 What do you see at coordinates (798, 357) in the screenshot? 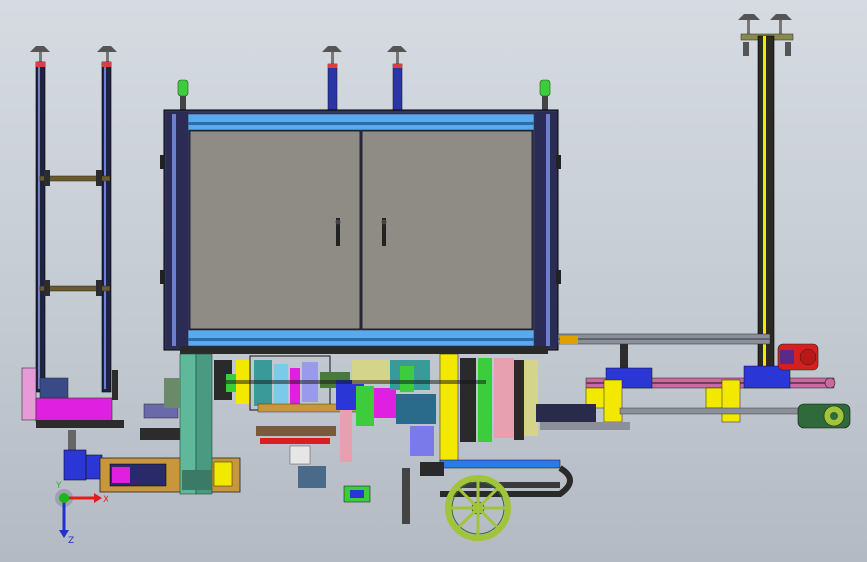
I see `motor-icon` at bounding box center [798, 357].